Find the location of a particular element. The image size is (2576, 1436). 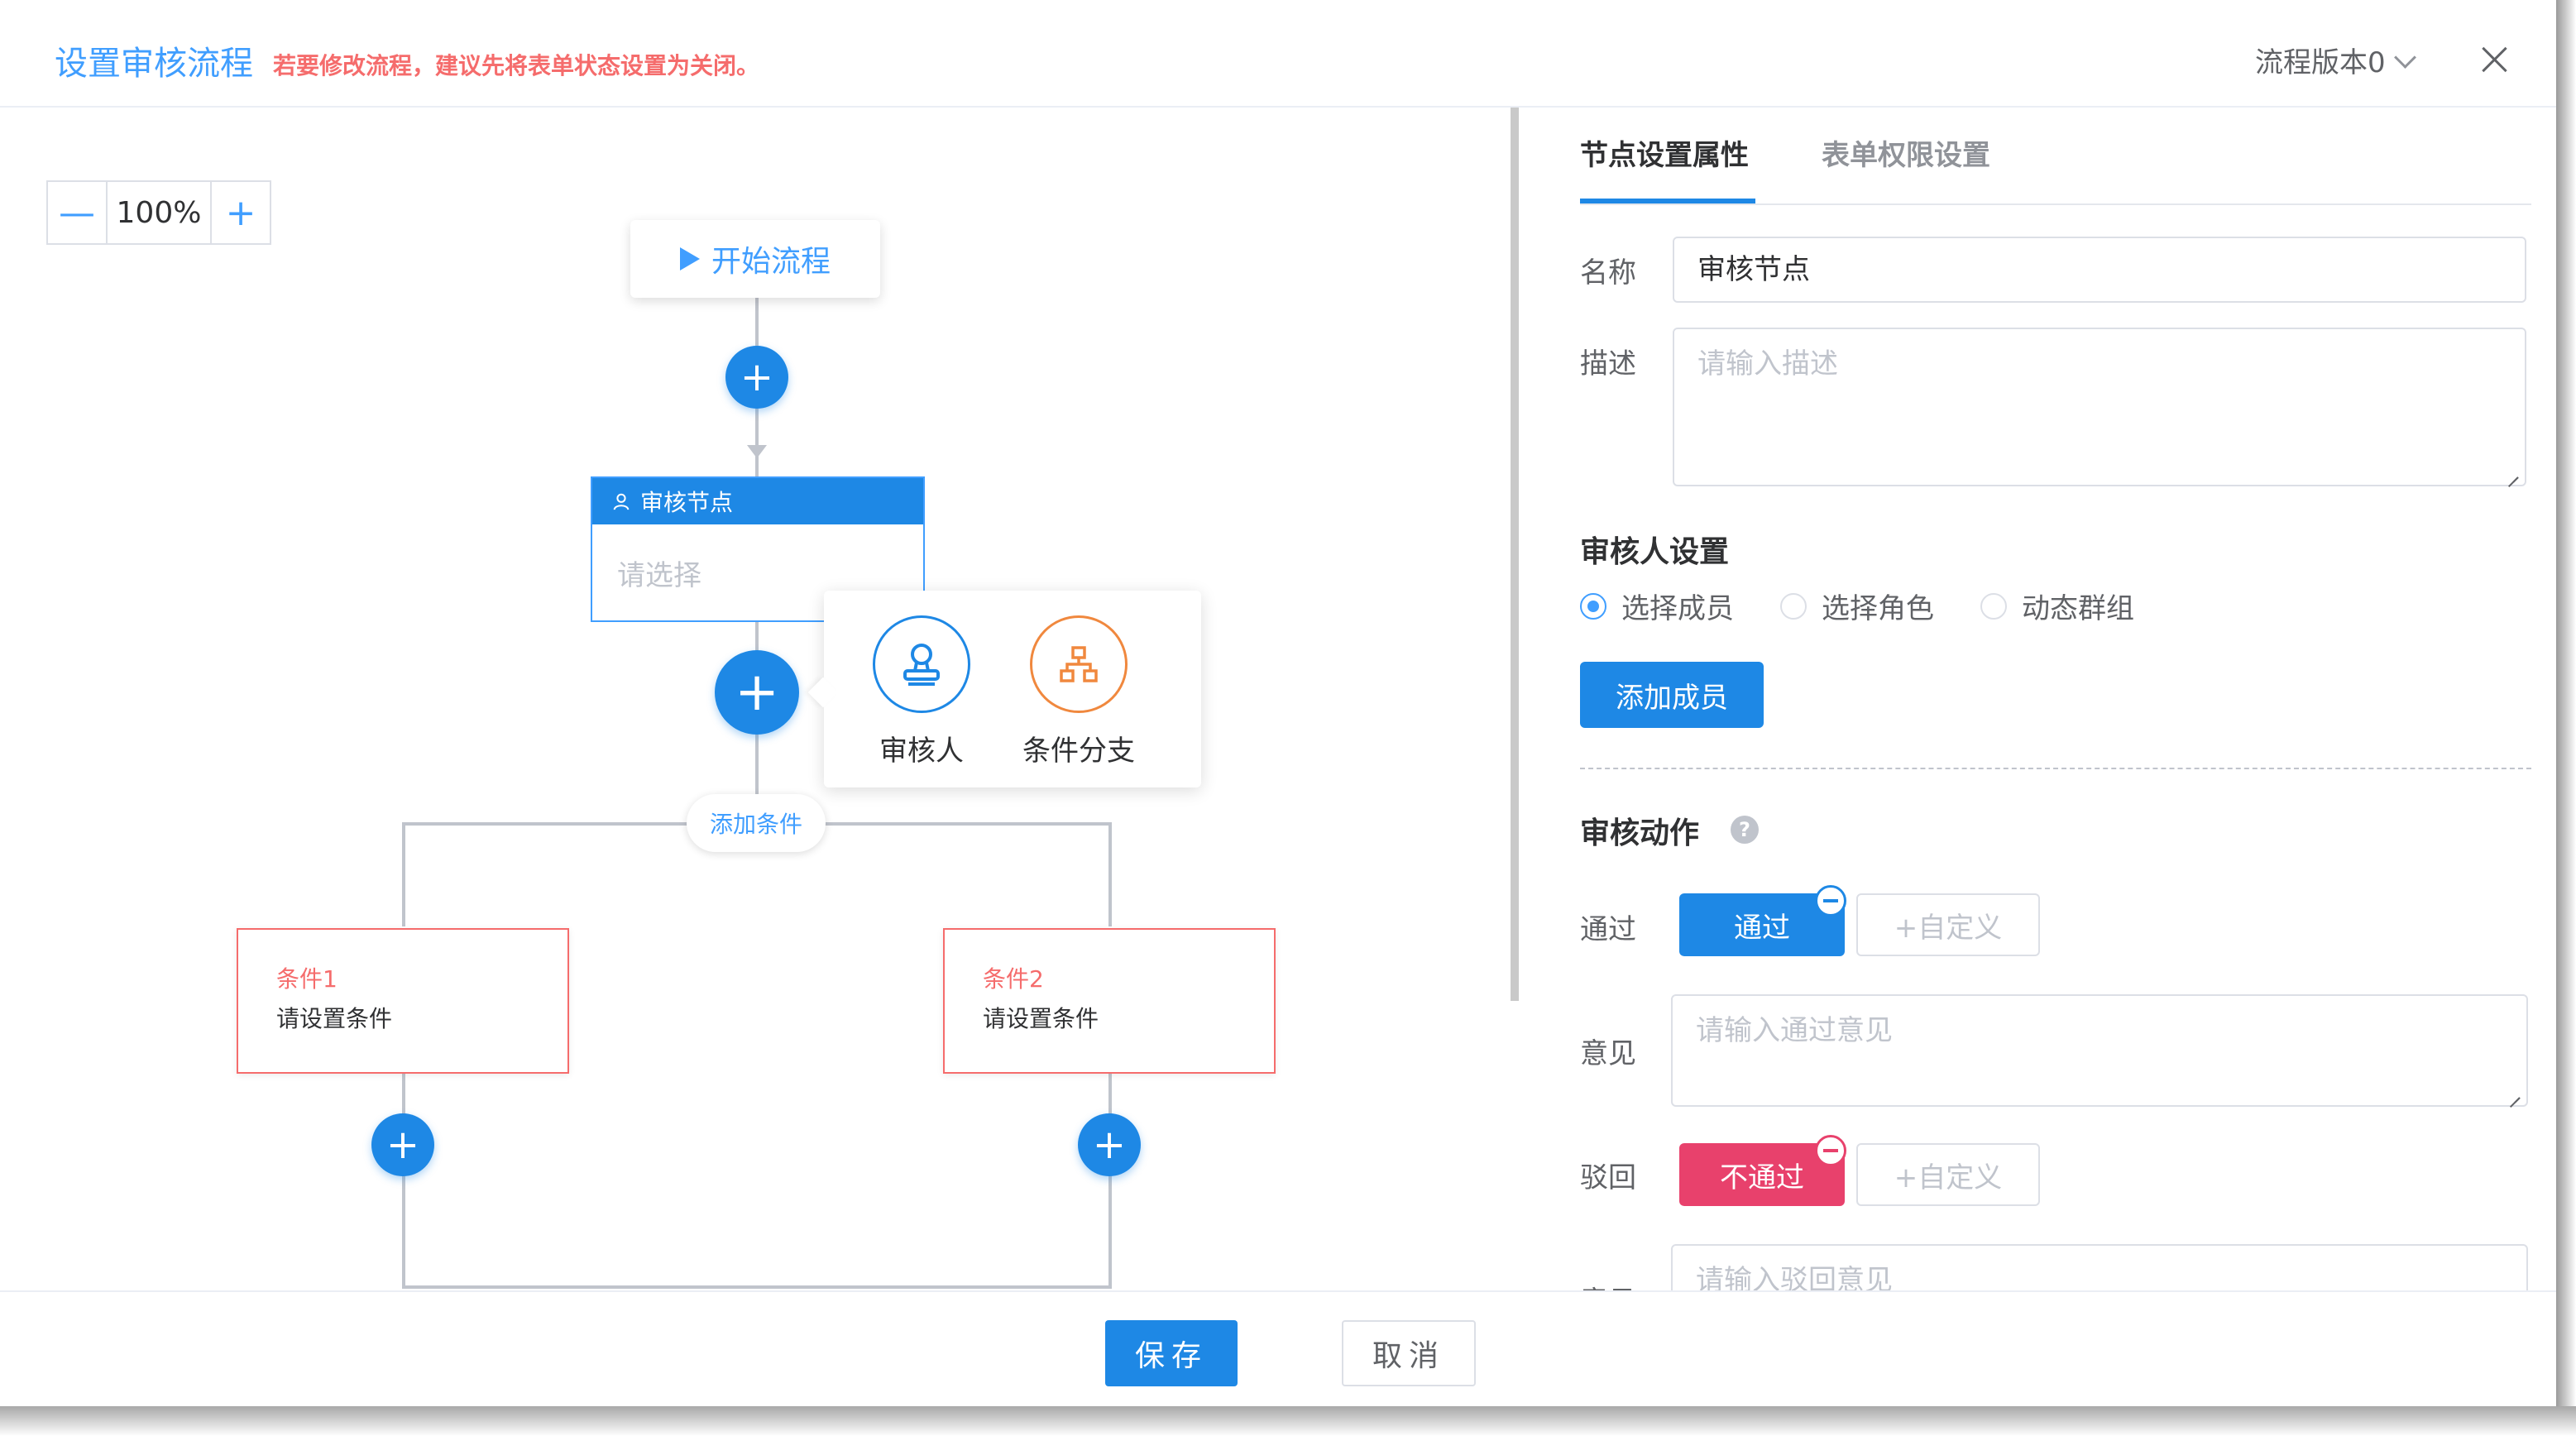

radio-select-role: 选择角色 is located at coordinates (1857, 606).